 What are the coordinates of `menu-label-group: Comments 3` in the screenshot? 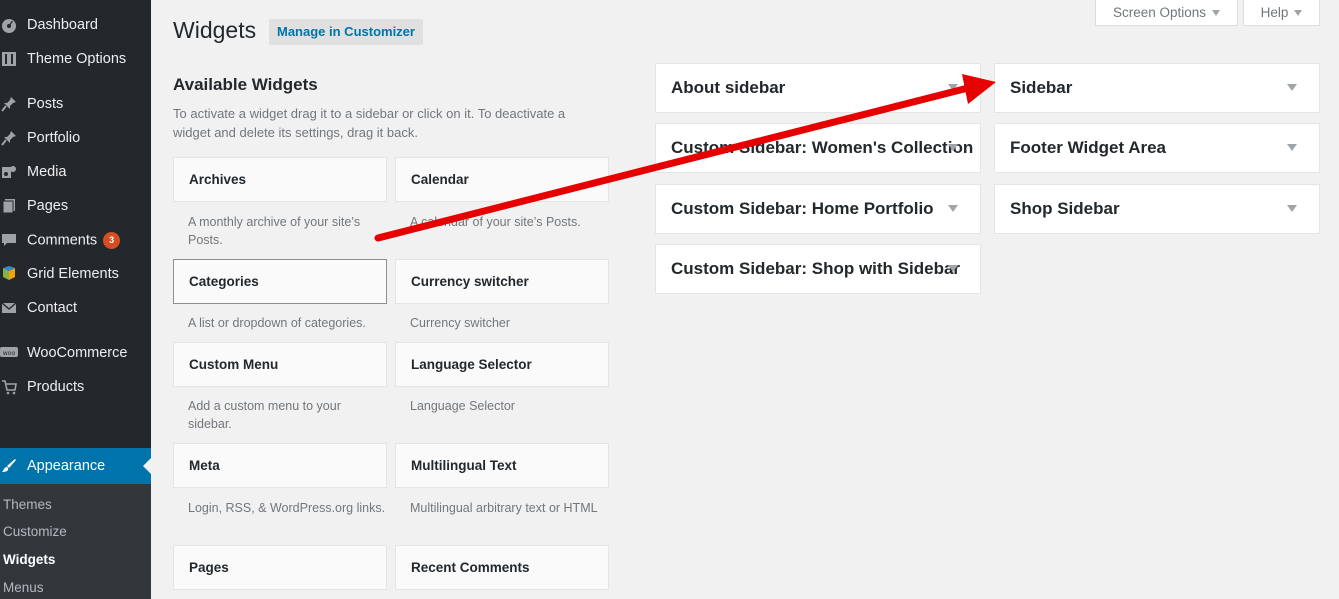 It's located at (74, 240).